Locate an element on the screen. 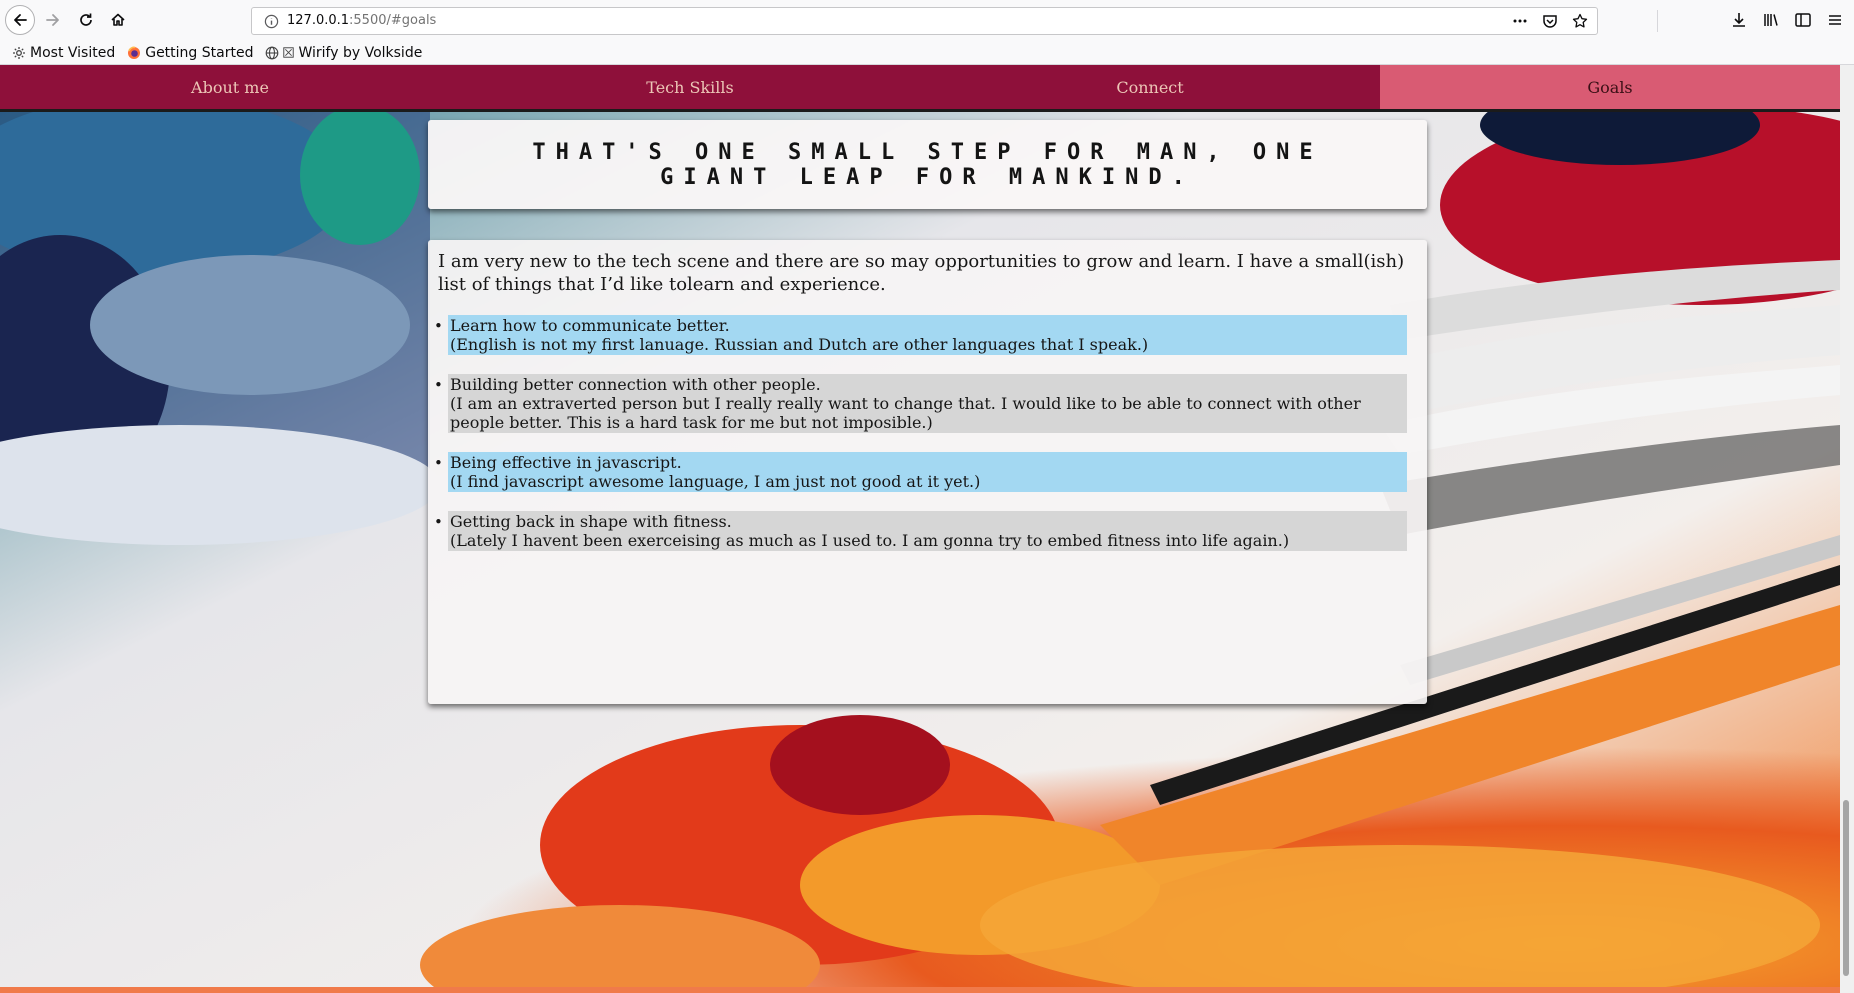  home-icon is located at coordinates (118, 19).